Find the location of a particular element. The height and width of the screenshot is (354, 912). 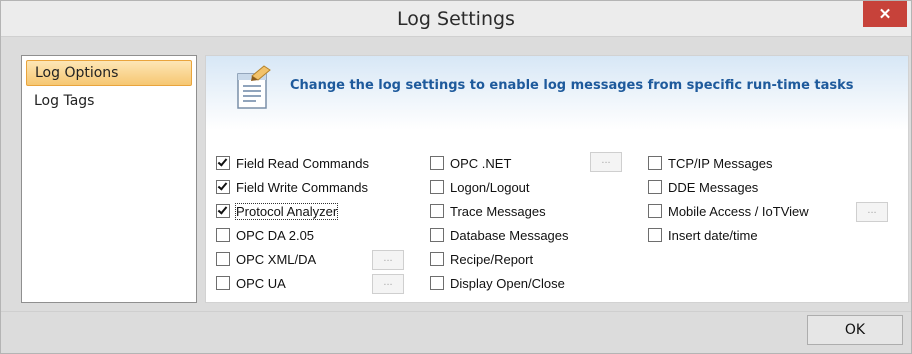

option-label: Recipe/Report is located at coordinates (492, 259).